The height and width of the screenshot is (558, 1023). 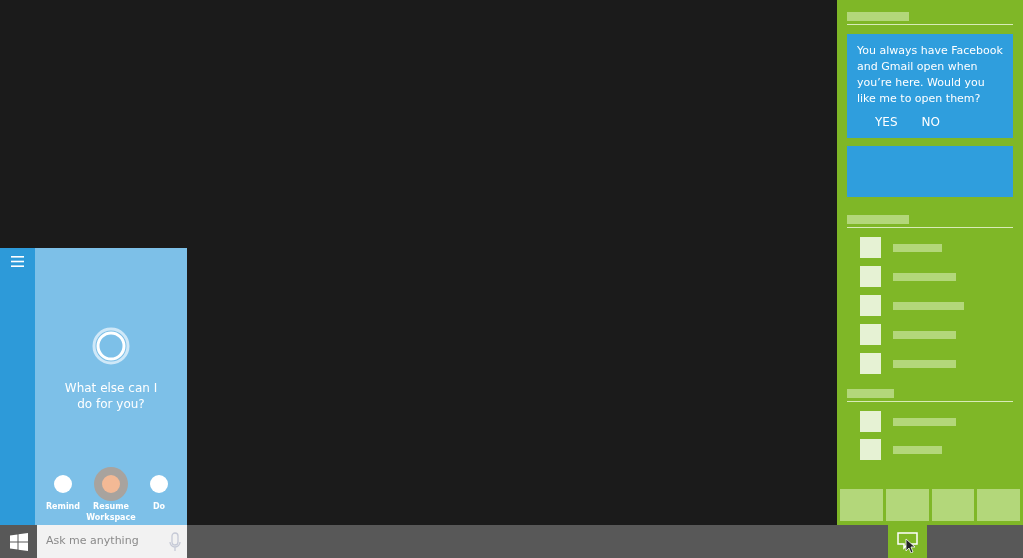 What do you see at coordinates (18, 541) in the screenshot?
I see `windows-icon` at bounding box center [18, 541].